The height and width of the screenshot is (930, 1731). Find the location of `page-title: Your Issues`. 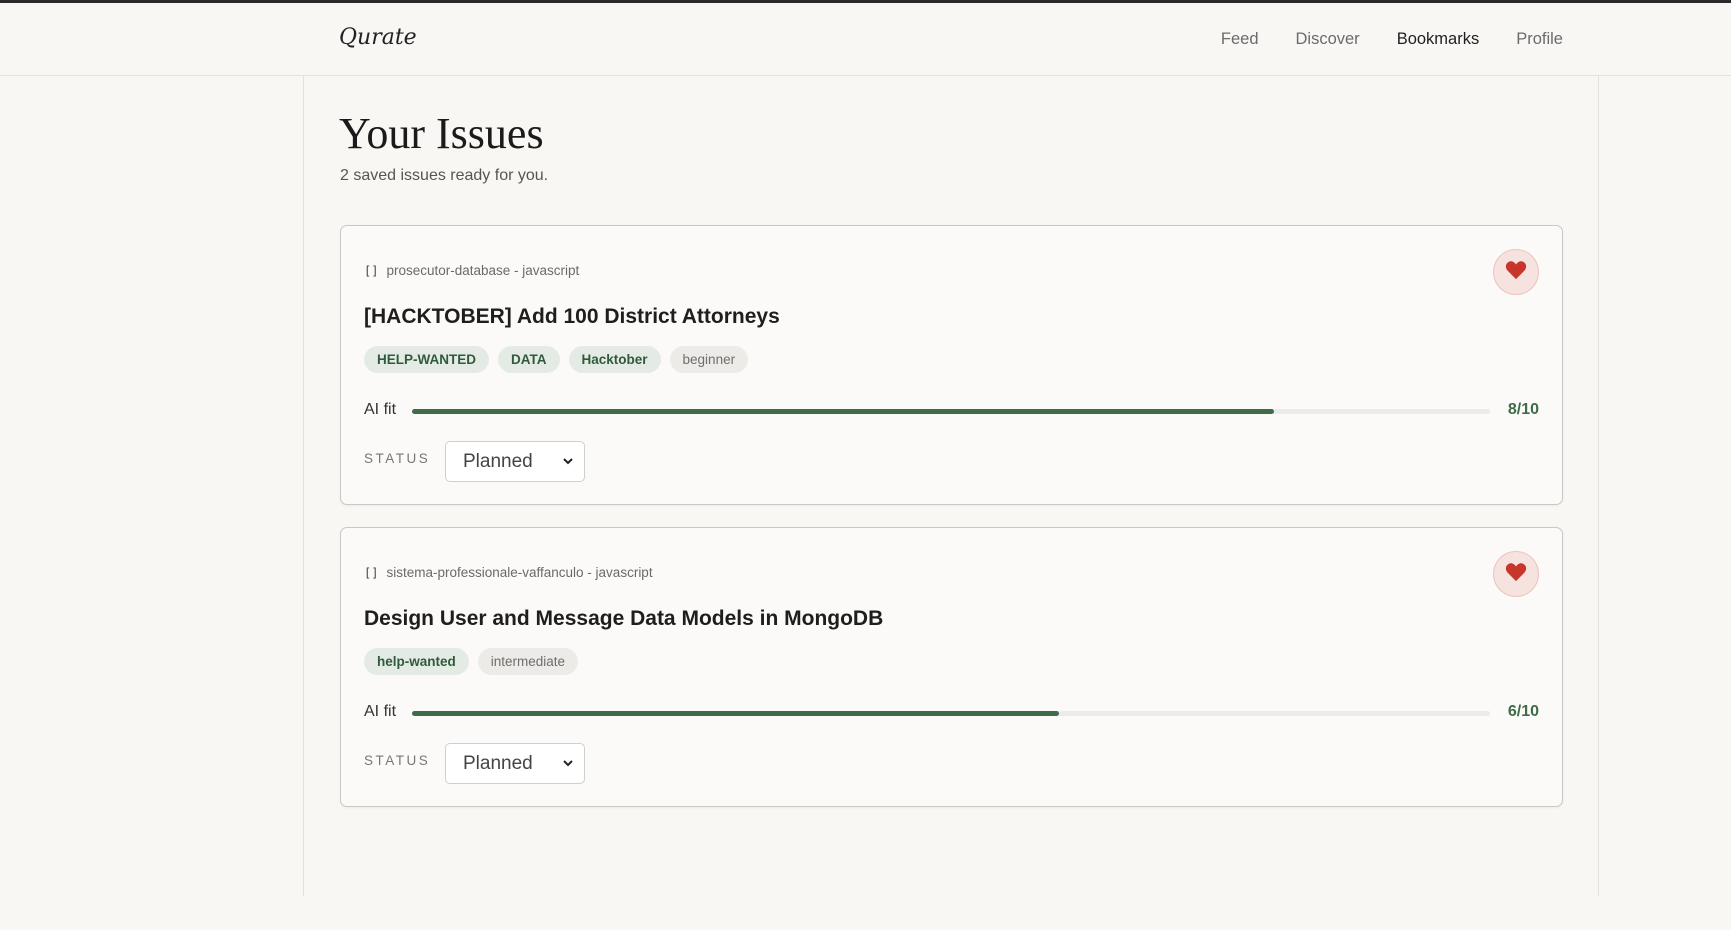

page-title: Your Issues is located at coordinates (441, 133).